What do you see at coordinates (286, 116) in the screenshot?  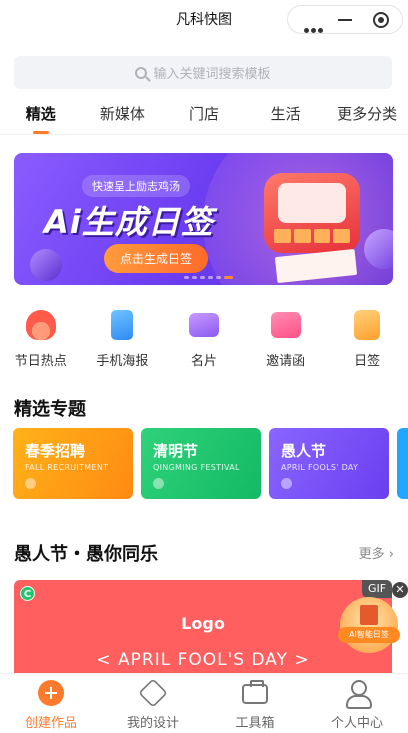 I see `tab-life: 生活` at bounding box center [286, 116].